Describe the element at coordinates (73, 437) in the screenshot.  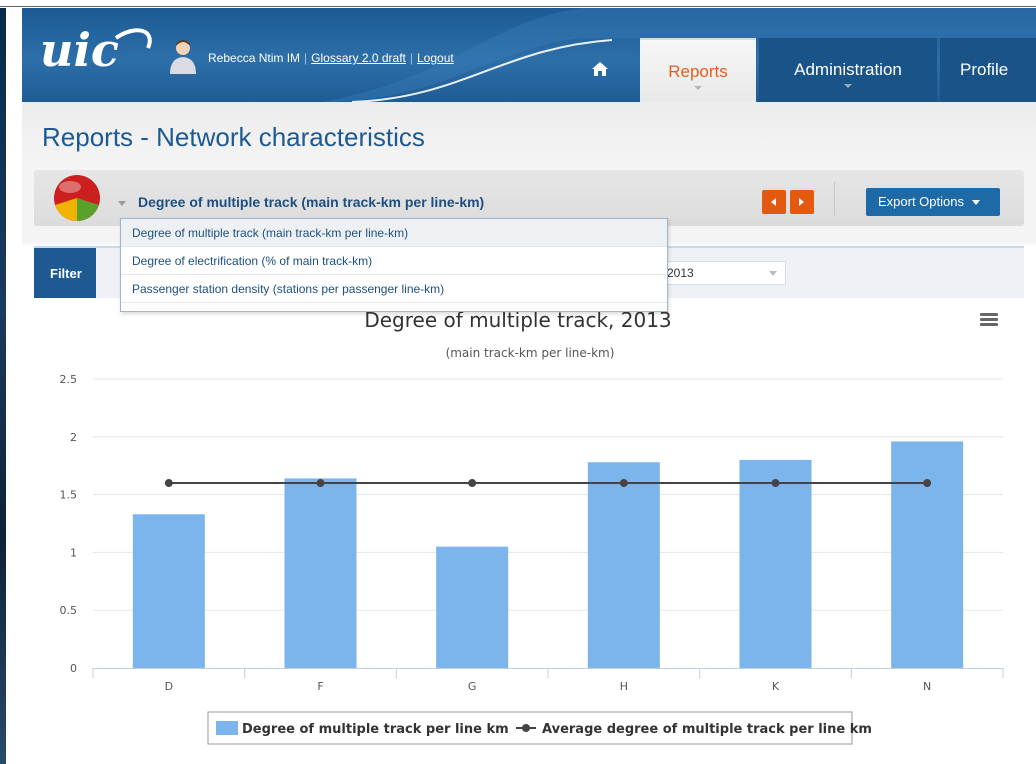
I see `y-tick-label: 2` at that location.